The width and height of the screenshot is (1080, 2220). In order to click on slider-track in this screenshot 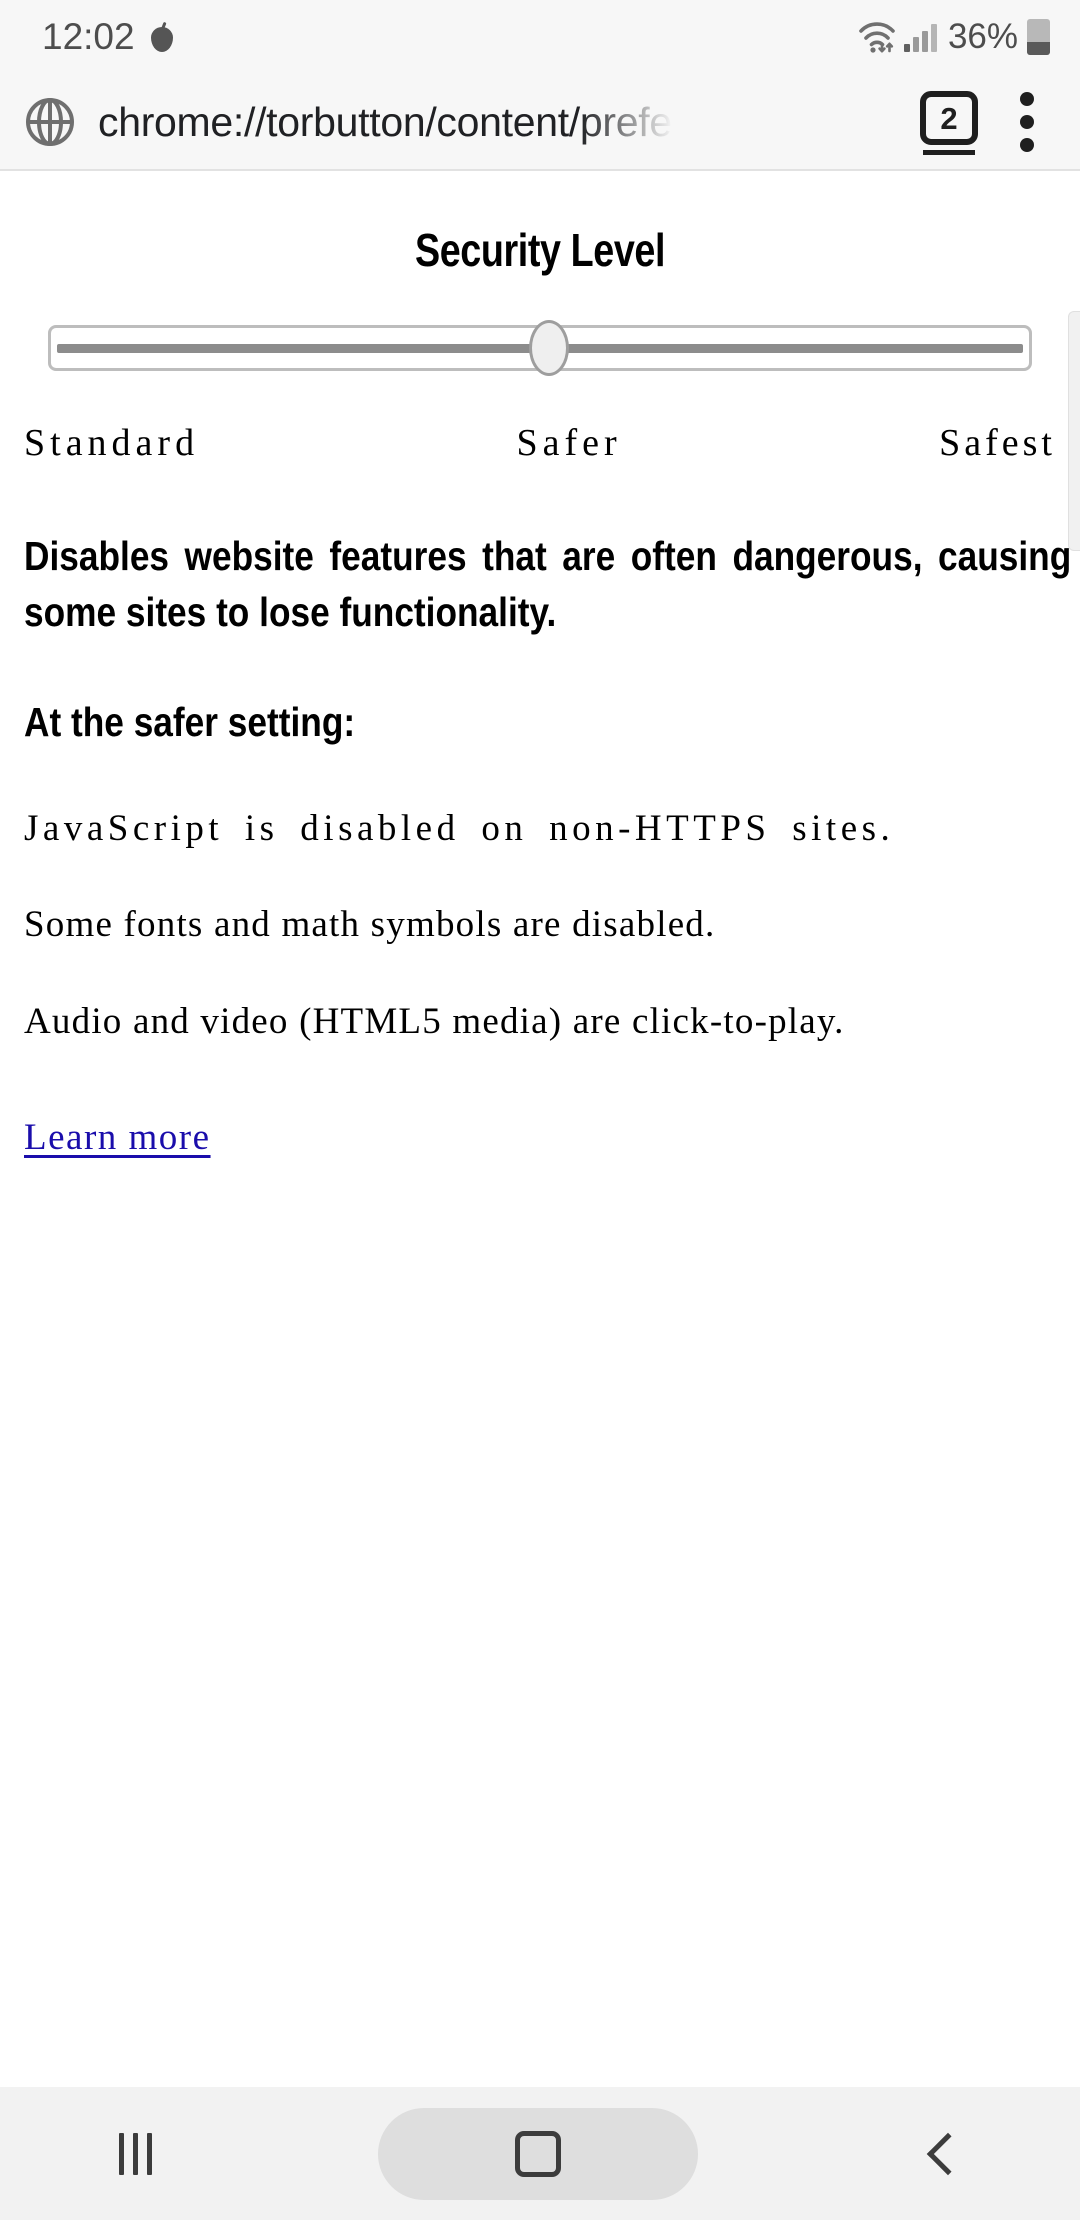, I will do `click(540, 348)`.